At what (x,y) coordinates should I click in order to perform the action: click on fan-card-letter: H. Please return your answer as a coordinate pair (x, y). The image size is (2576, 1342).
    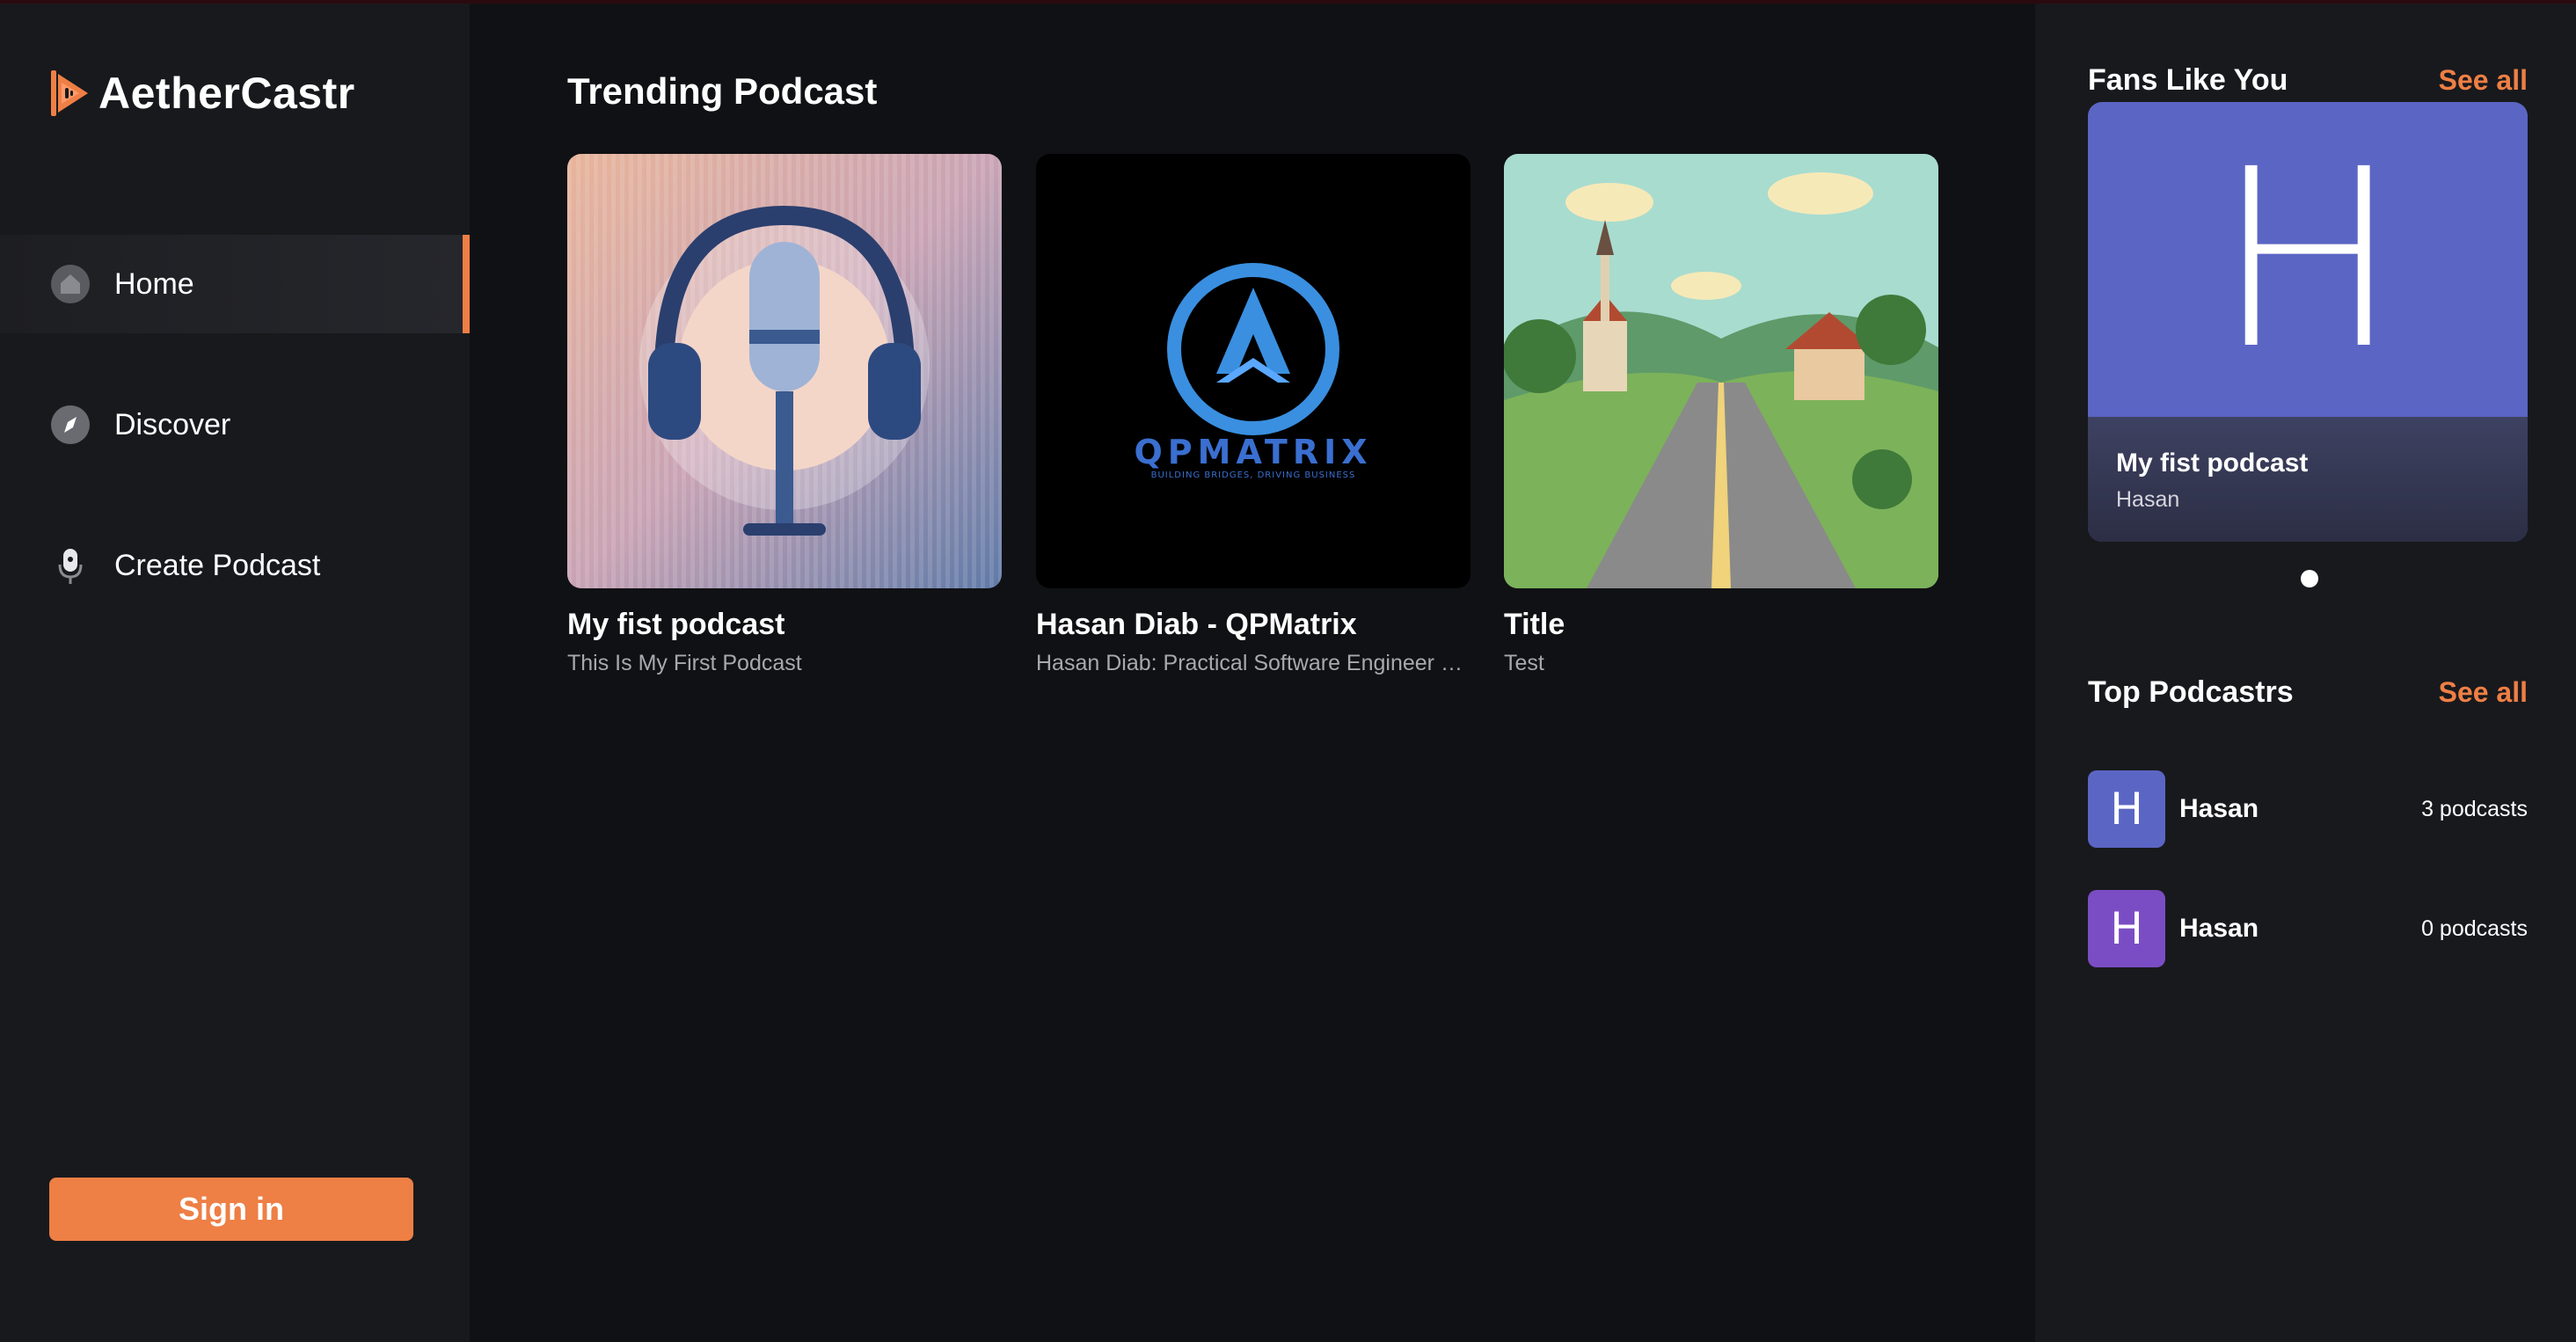
    Looking at the image, I should click on (2308, 260).